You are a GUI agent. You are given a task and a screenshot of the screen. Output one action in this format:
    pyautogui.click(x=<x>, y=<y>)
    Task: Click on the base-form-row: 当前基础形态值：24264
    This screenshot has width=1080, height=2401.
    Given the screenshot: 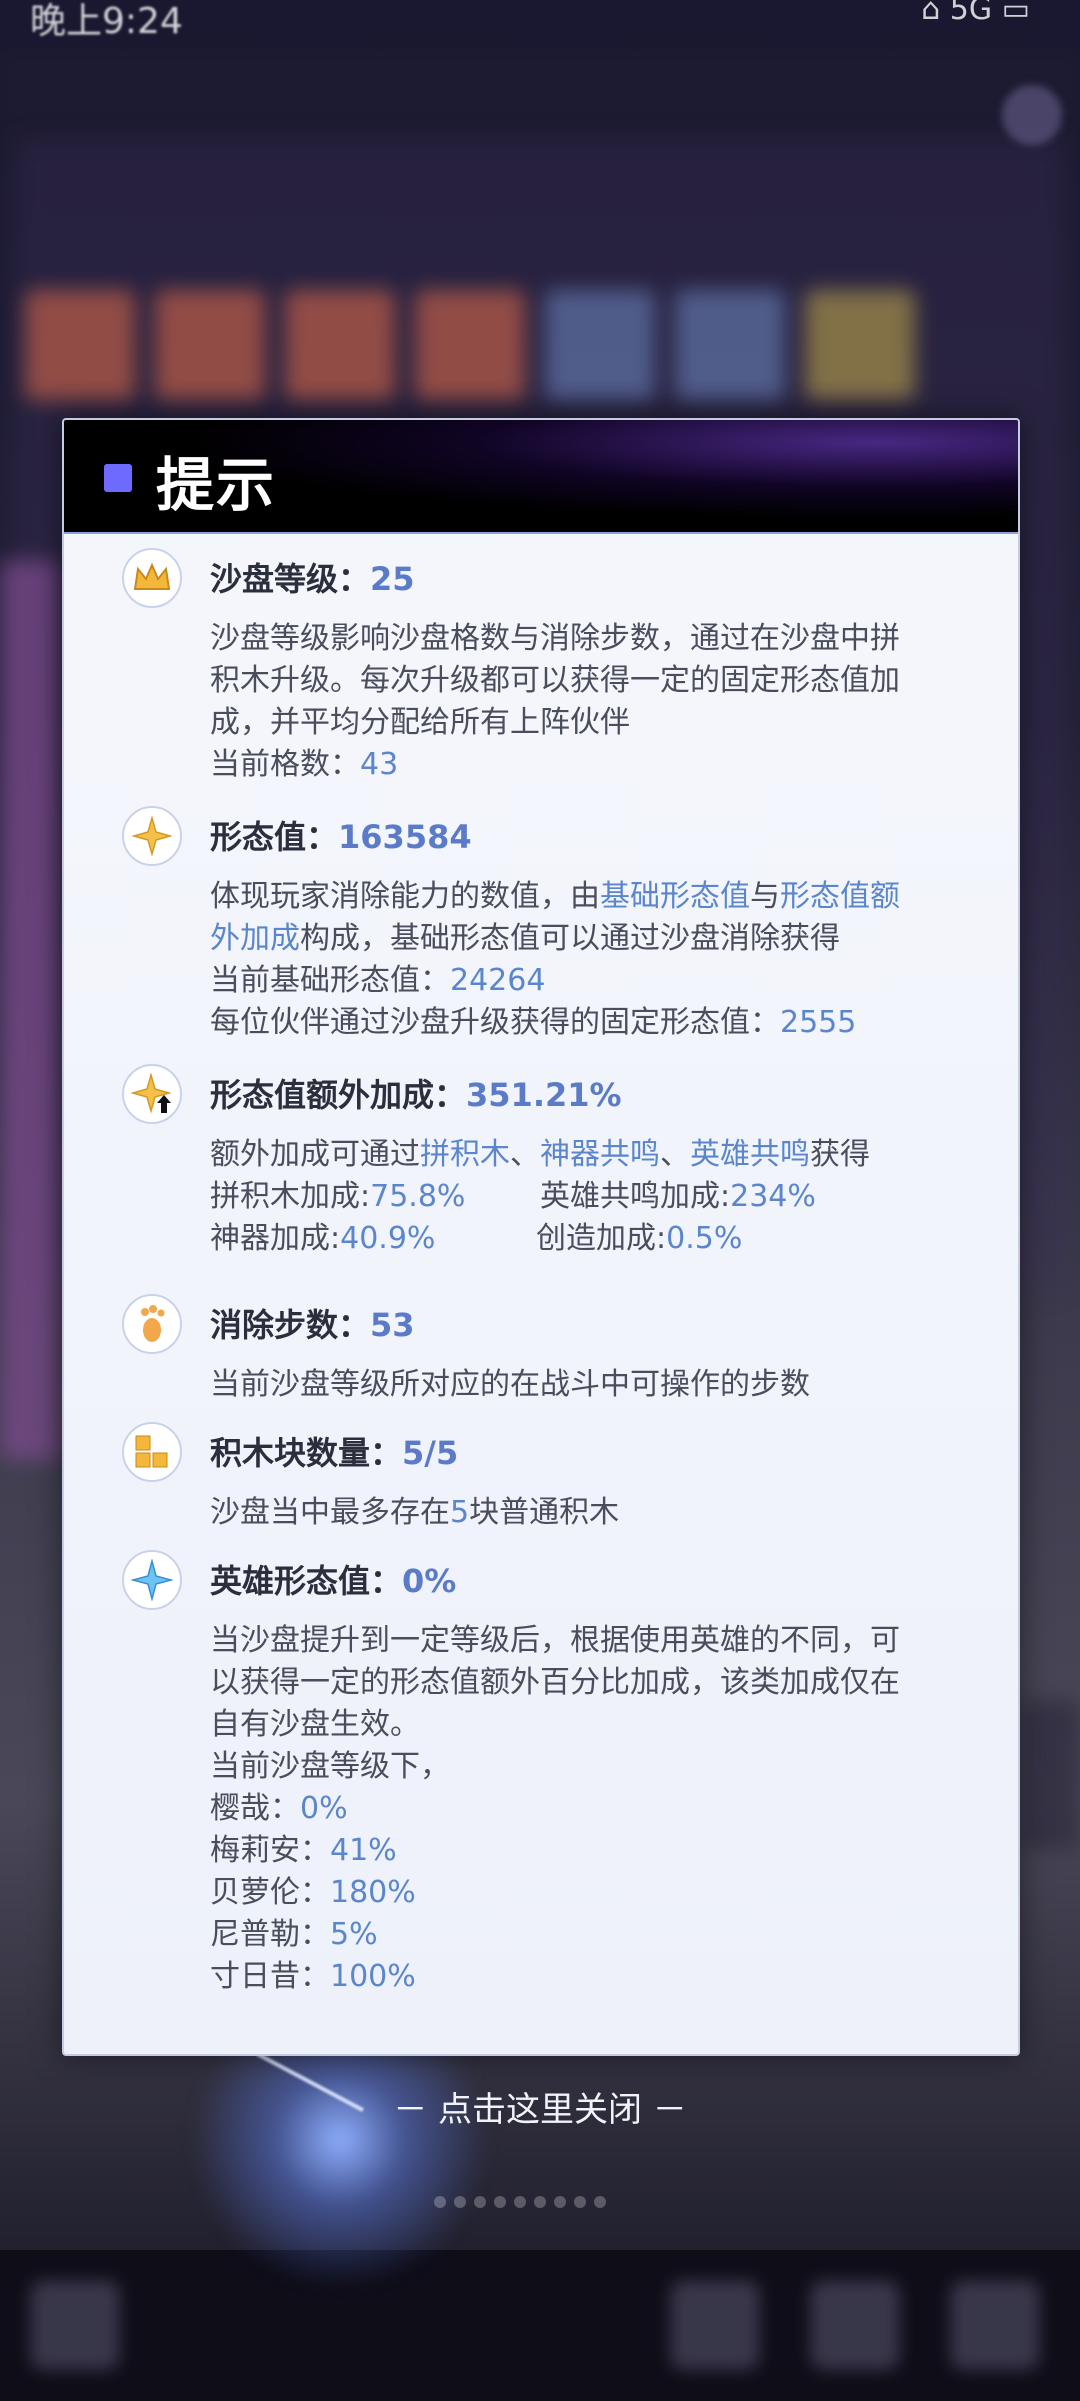 What is the action you would take?
    pyautogui.click(x=590, y=981)
    